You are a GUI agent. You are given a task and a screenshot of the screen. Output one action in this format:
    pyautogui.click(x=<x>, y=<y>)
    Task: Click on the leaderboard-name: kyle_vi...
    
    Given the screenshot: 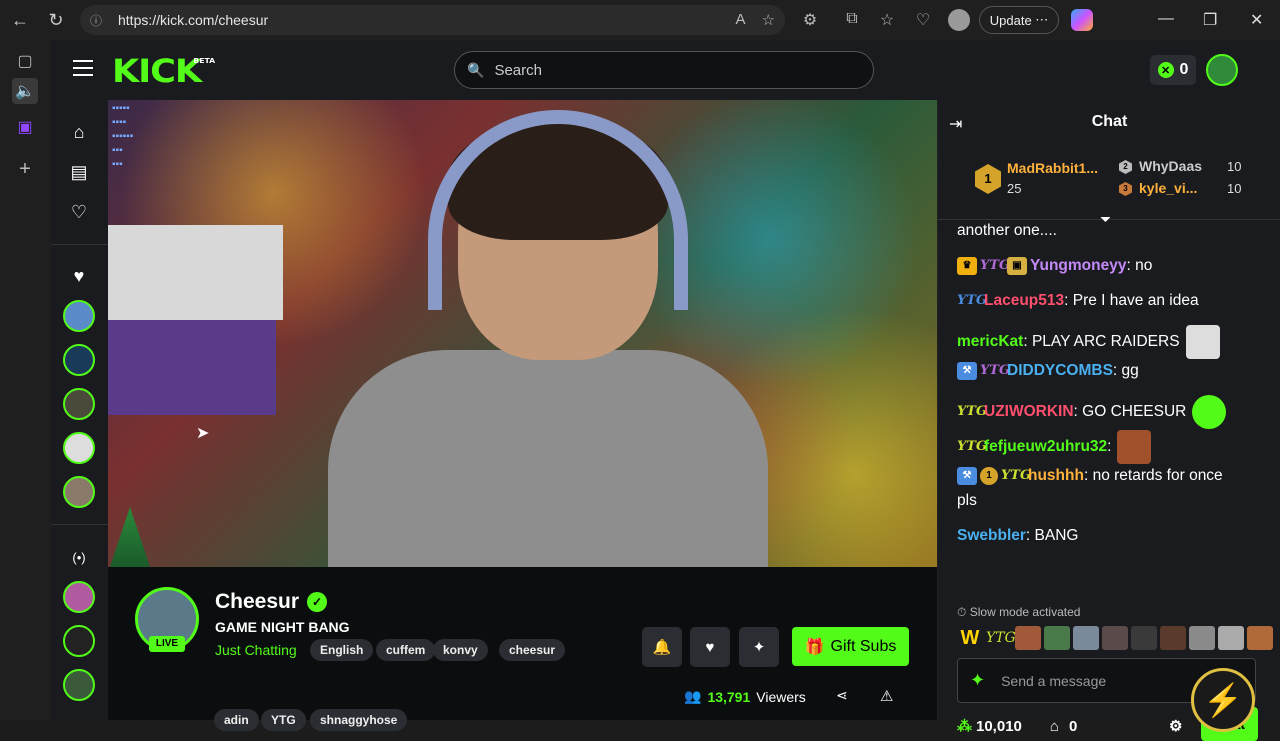 What is the action you would take?
    pyautogui.click(x=1168, y=188)
    